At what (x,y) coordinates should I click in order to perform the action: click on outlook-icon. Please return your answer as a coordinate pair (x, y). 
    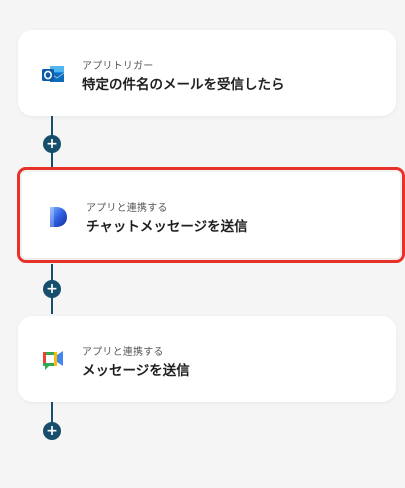
    Looking at the image, I should click on (53, 74).